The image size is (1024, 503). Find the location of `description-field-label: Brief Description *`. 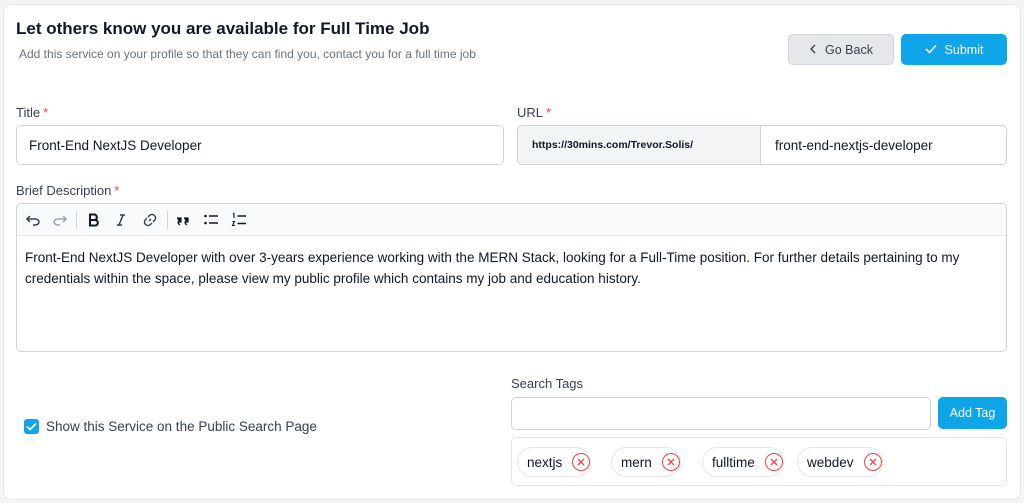

description-field-label: Brief Description * is located at coordinates (67, 190).